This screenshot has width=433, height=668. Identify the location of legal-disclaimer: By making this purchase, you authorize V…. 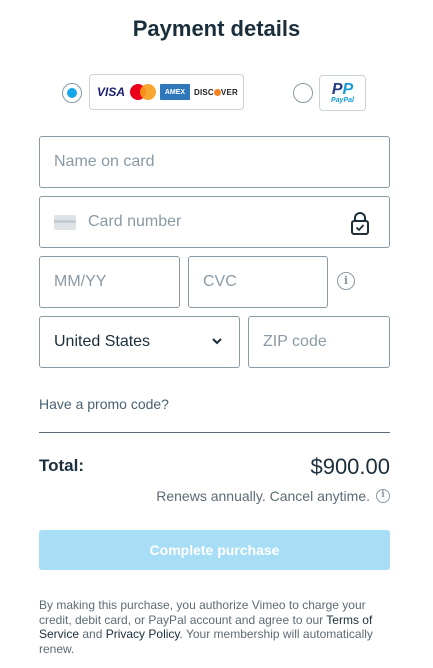
(206, 627).